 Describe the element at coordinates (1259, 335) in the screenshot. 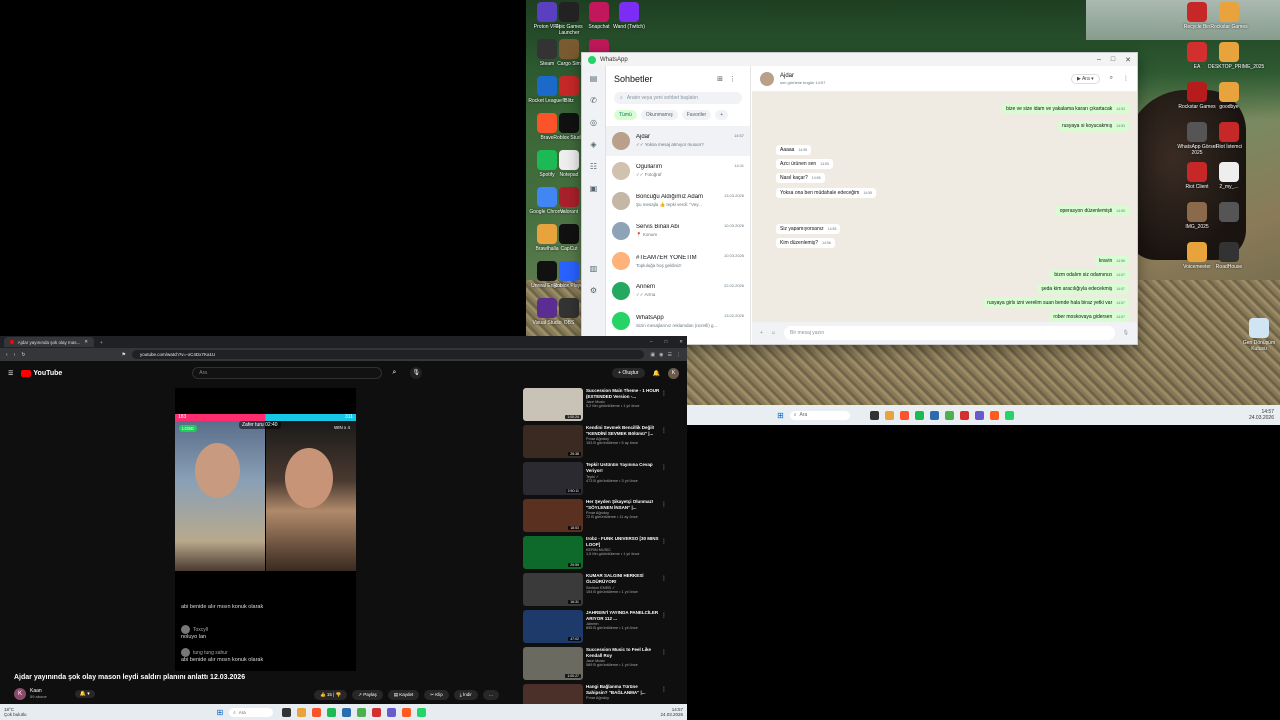

I see `desktop-icon: Geri Dönüşüm Kutusu` at that location.